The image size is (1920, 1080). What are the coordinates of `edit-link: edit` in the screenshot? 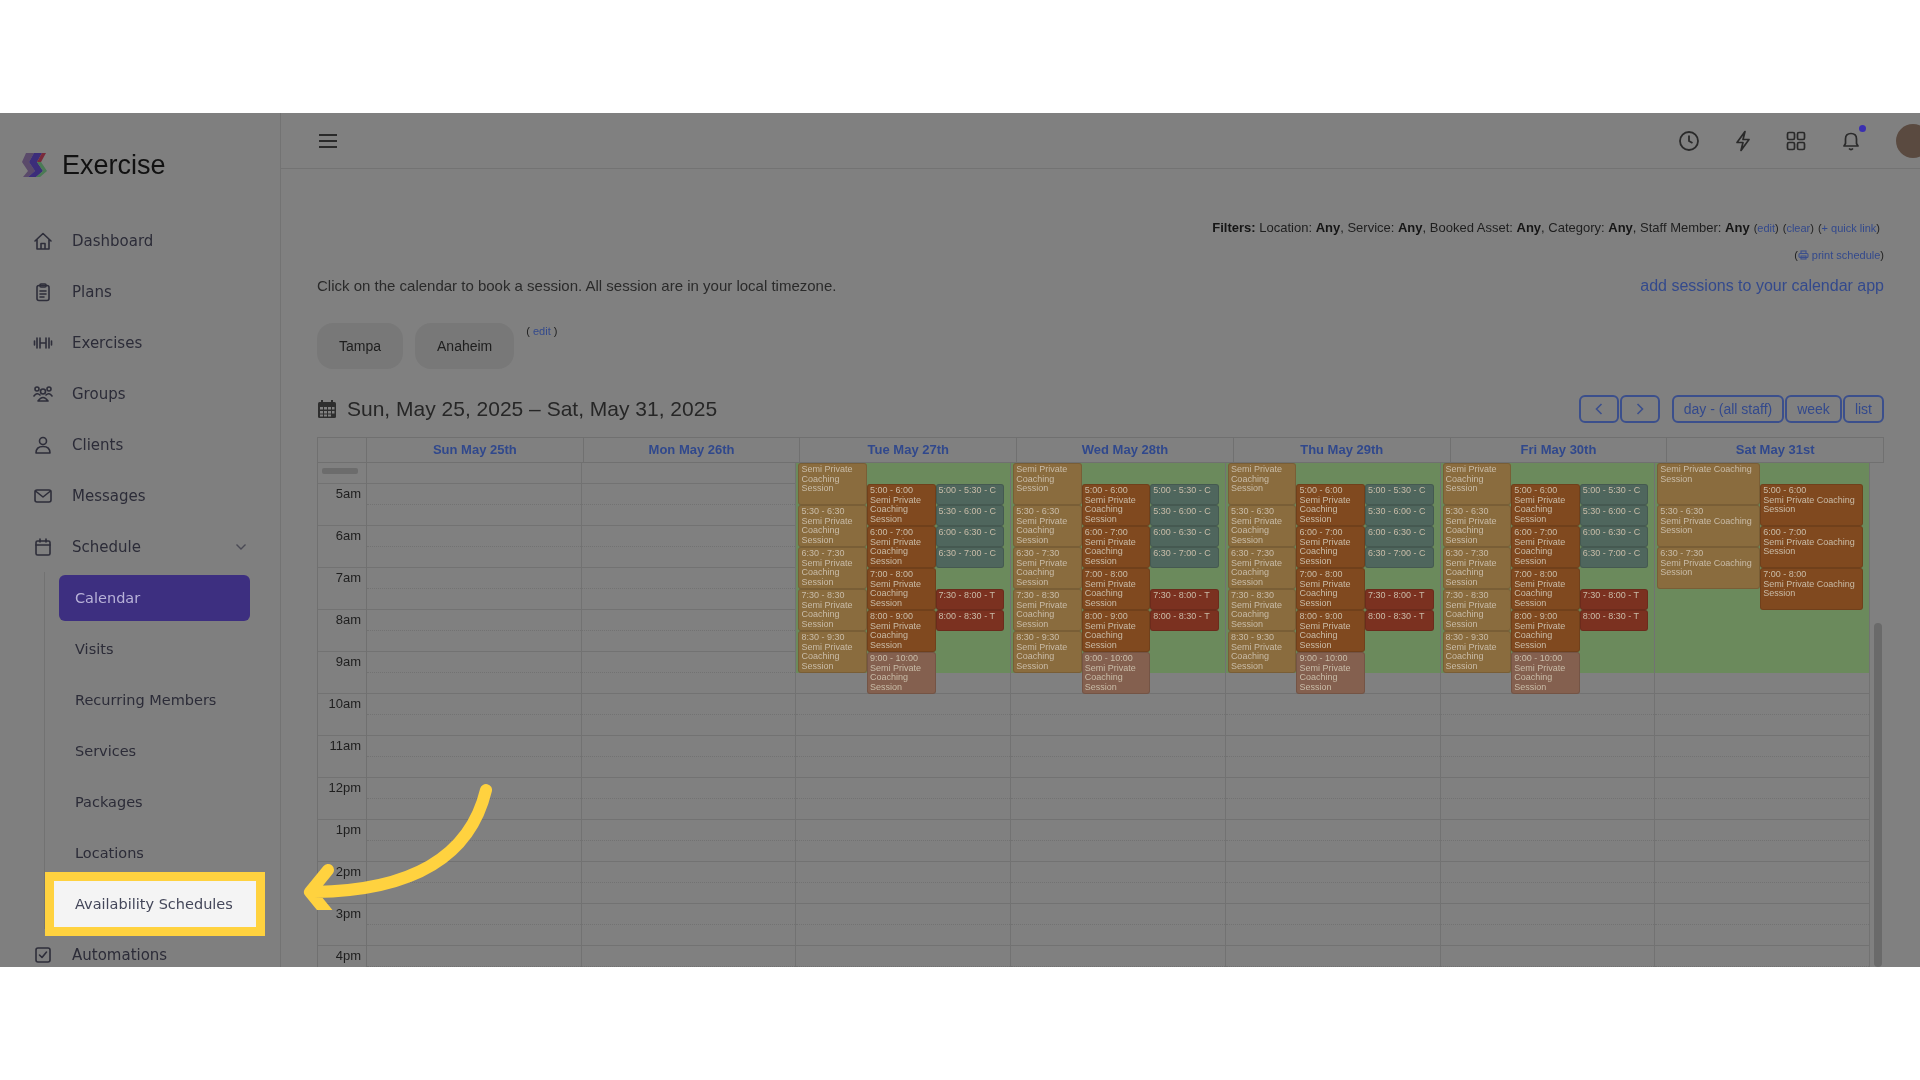 It's located at (541, 331).